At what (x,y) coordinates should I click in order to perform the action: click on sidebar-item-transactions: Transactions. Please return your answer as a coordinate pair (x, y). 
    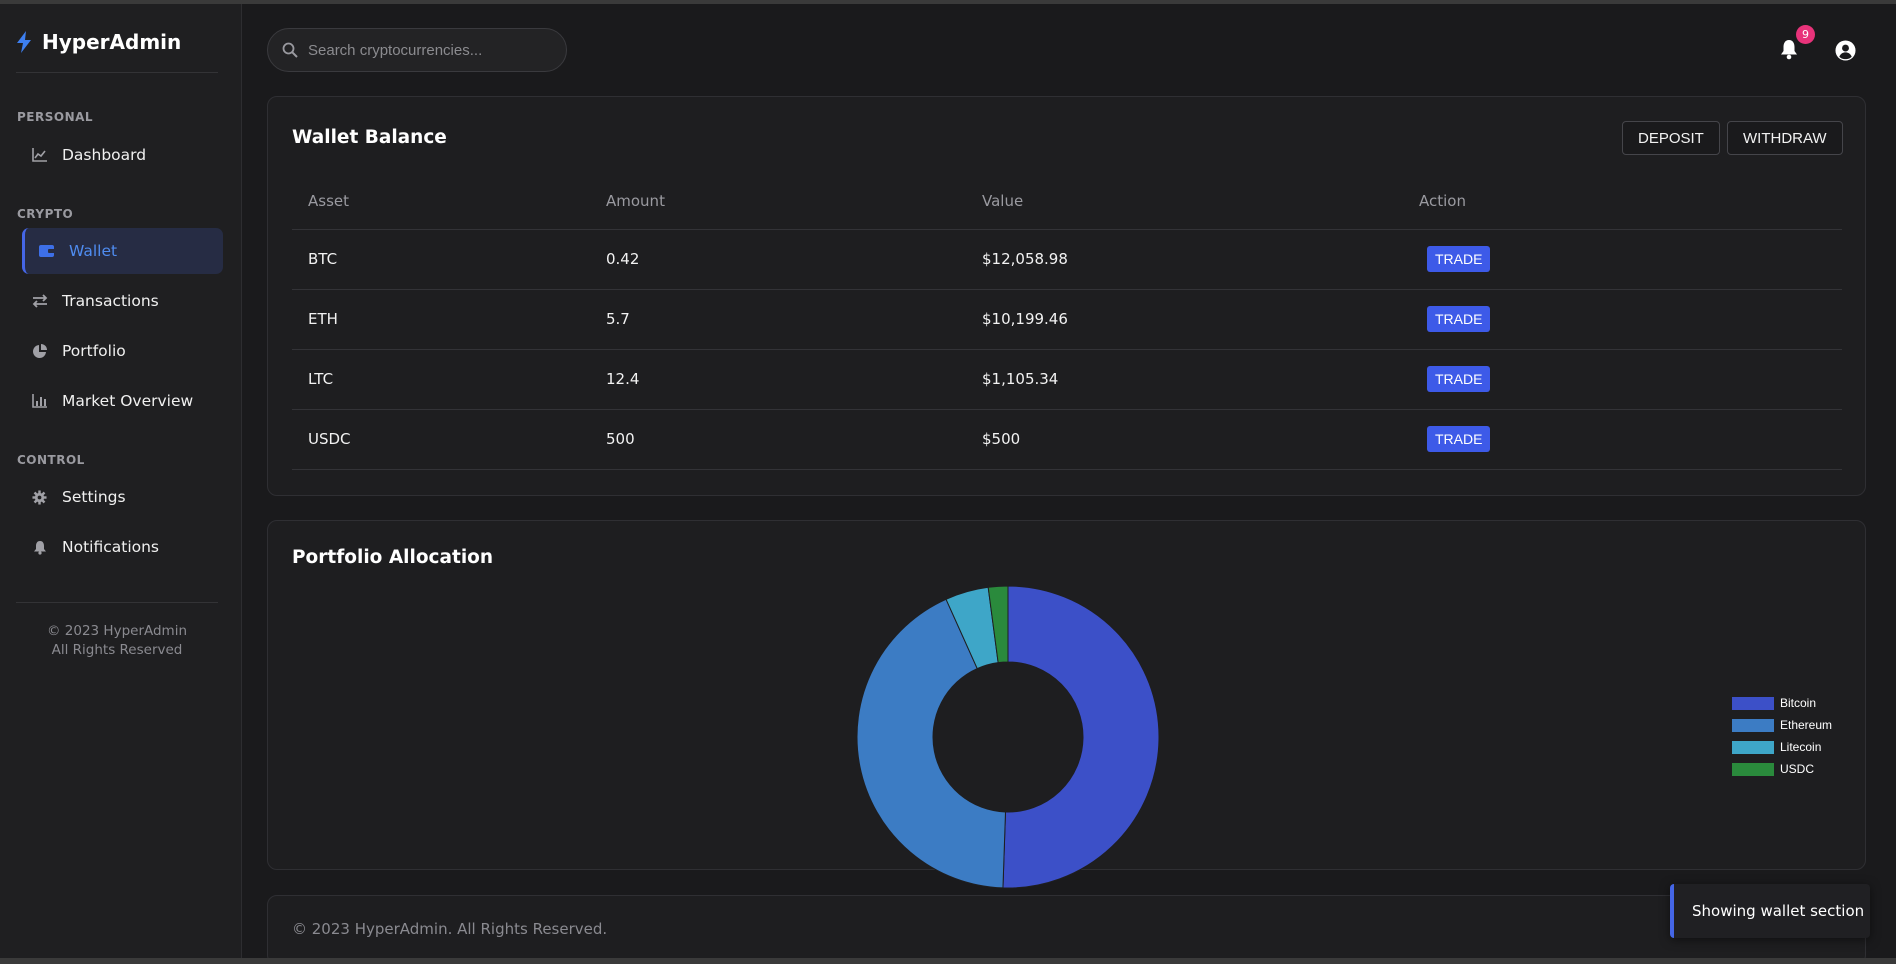
    Looking at the image, I should click on (122, 301).